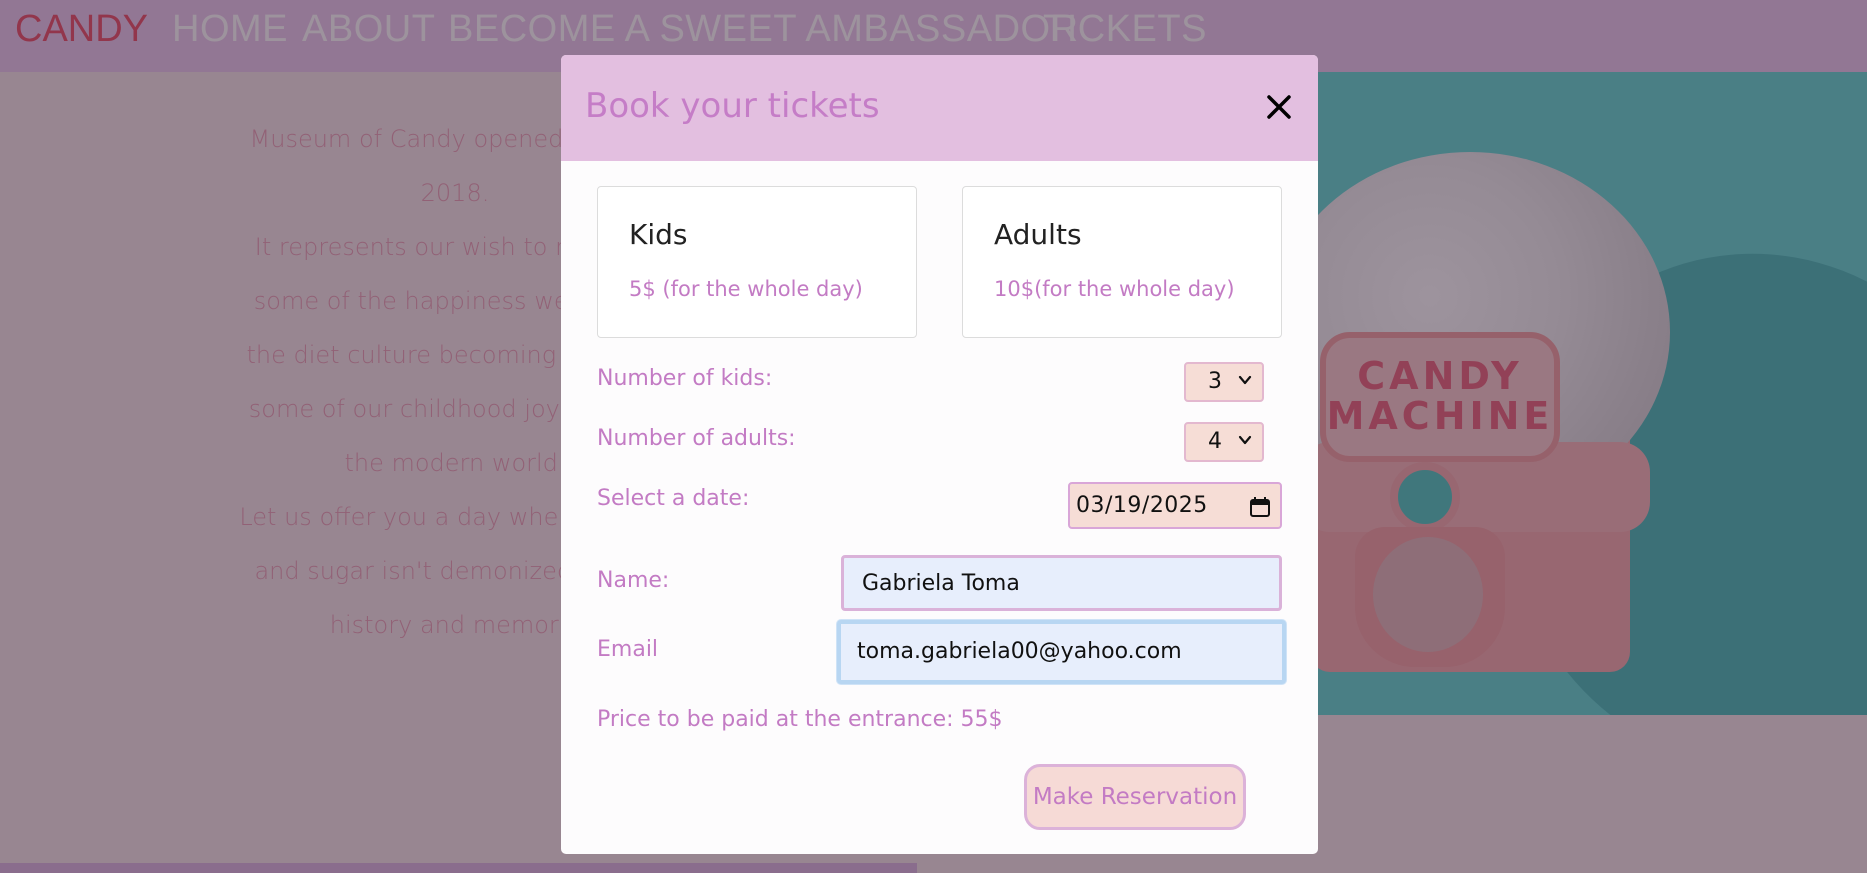  I want to click on kids-count-select: 3, so click(1224, 382).